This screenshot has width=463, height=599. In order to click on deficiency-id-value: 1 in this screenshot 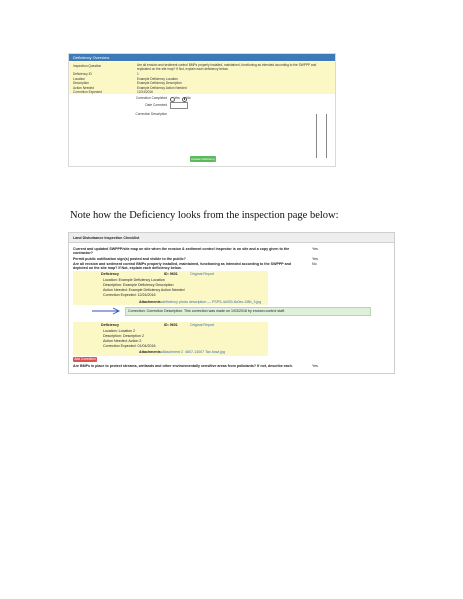, I will do `click(138, 74)`.